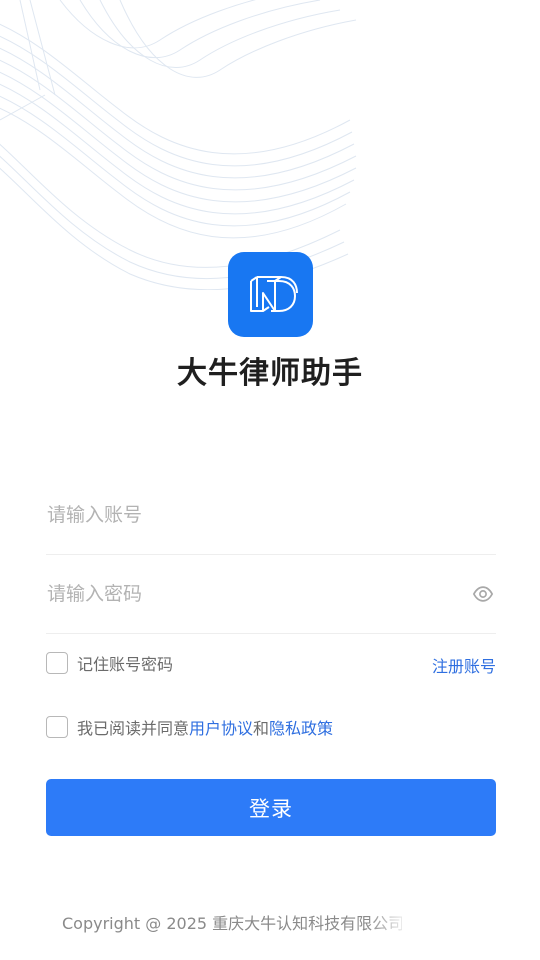 This screenshot has width=540, height=960. What do you see at coordinates (57, 727) in the screenshot?
I see `agreement-checkbox` at bounding box center [57, 727].